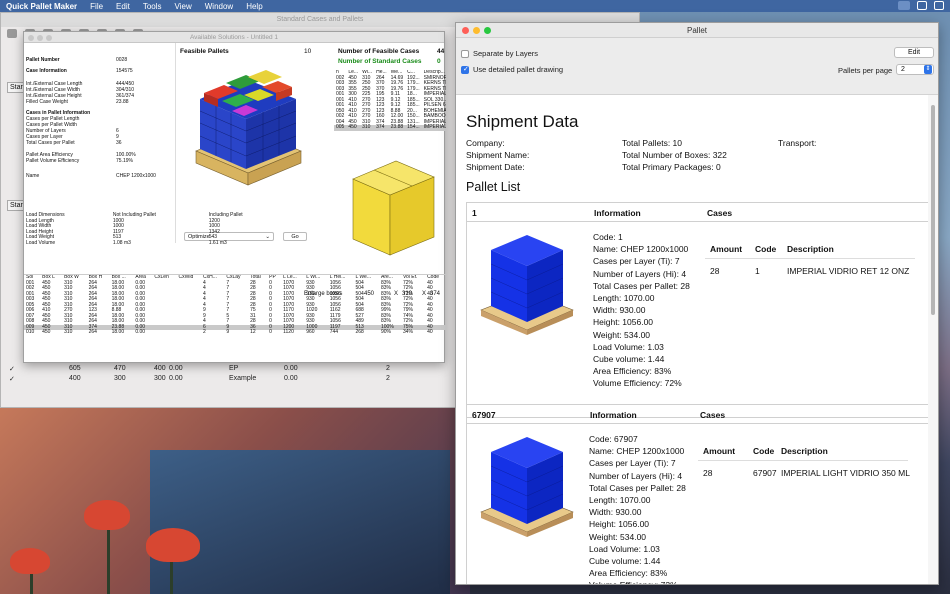 This screenshot has height=594, width=950. Describe the element at coordinates (914, 52) in the screenshot. I see `edit-button: Edit` at that location.